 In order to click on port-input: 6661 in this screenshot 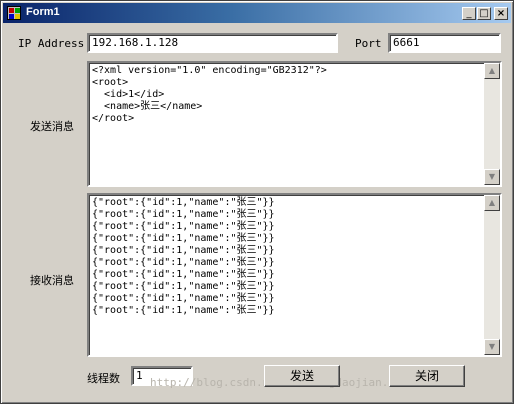, I will do `click(444, 43)`.